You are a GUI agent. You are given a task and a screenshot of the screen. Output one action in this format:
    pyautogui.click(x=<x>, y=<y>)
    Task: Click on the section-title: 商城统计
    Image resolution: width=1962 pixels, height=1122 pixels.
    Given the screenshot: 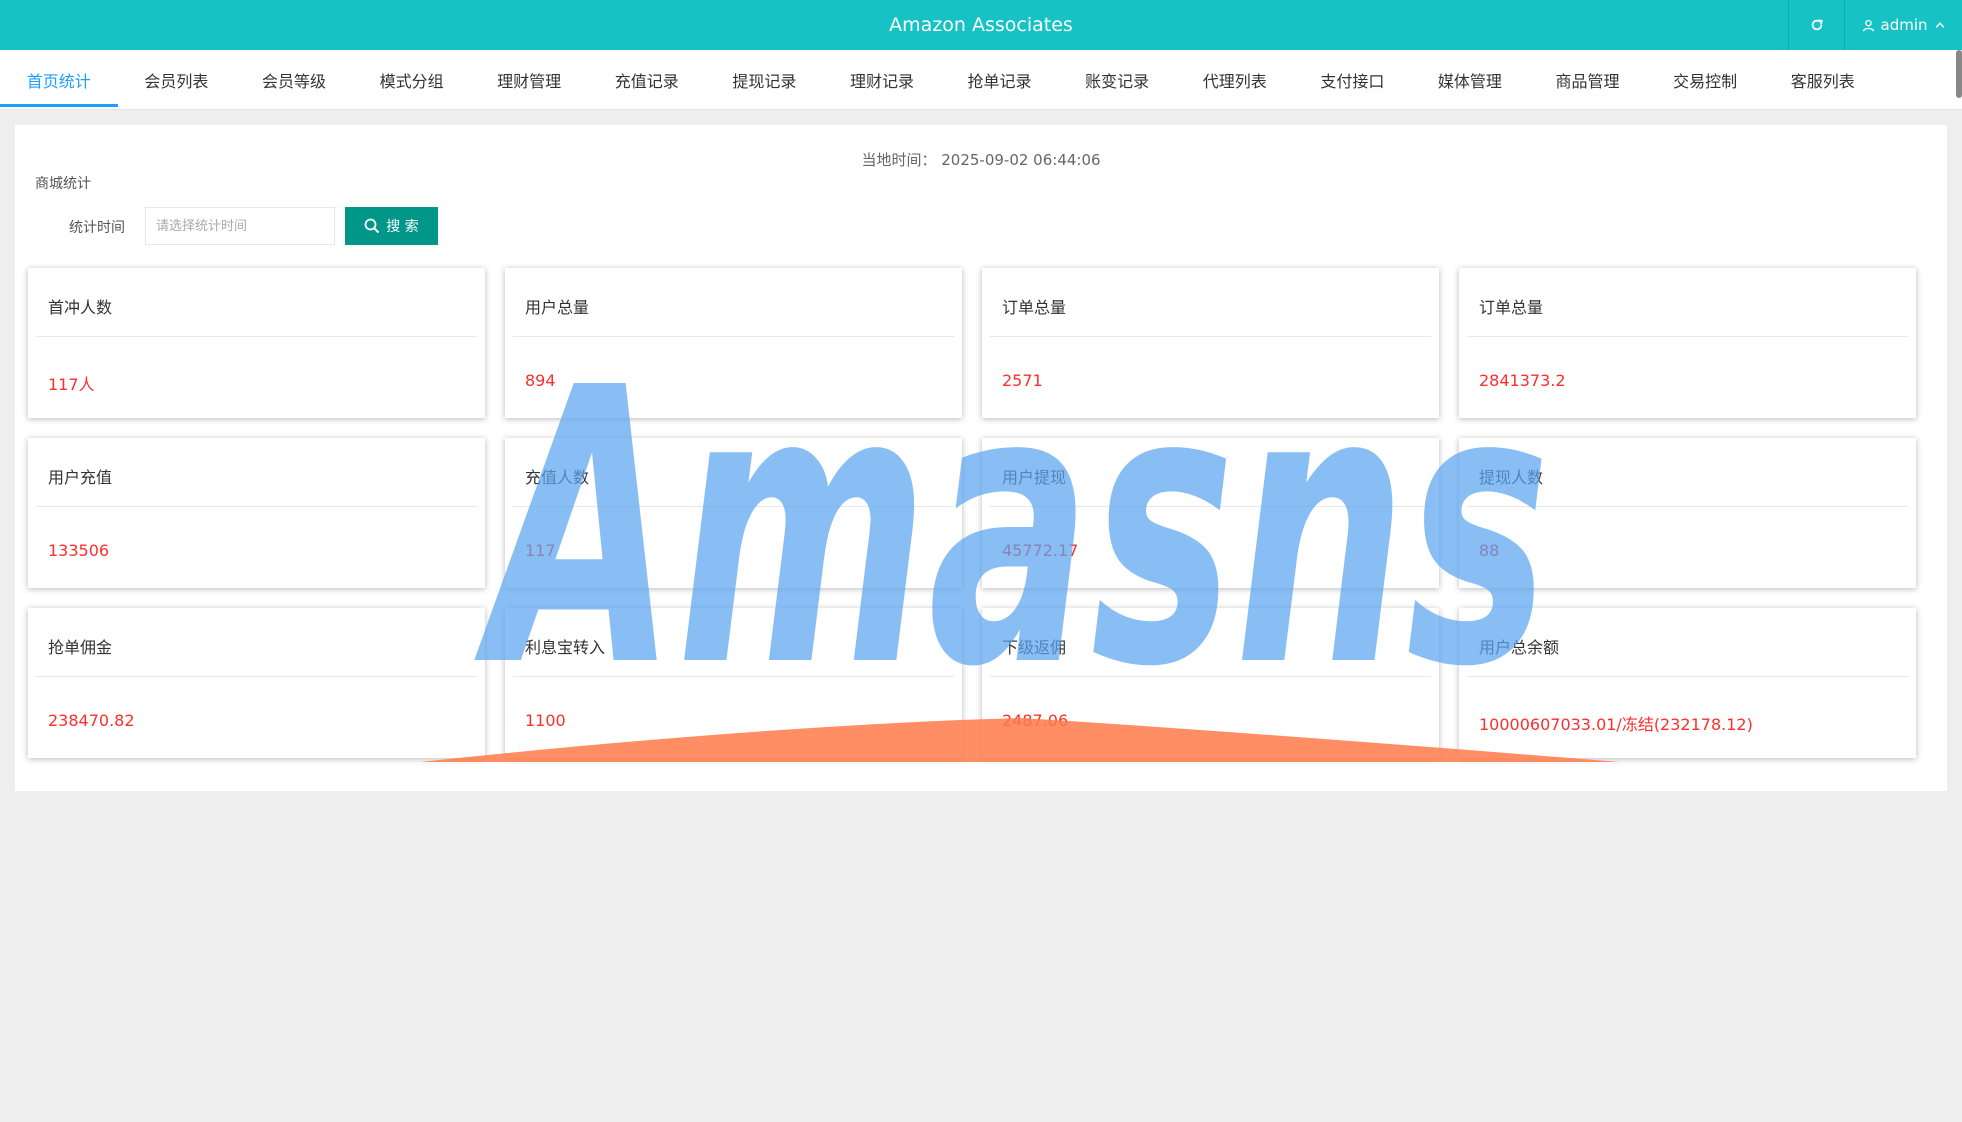 What is the action you would take?
    pyautogui.click(x=63, y=184)
    